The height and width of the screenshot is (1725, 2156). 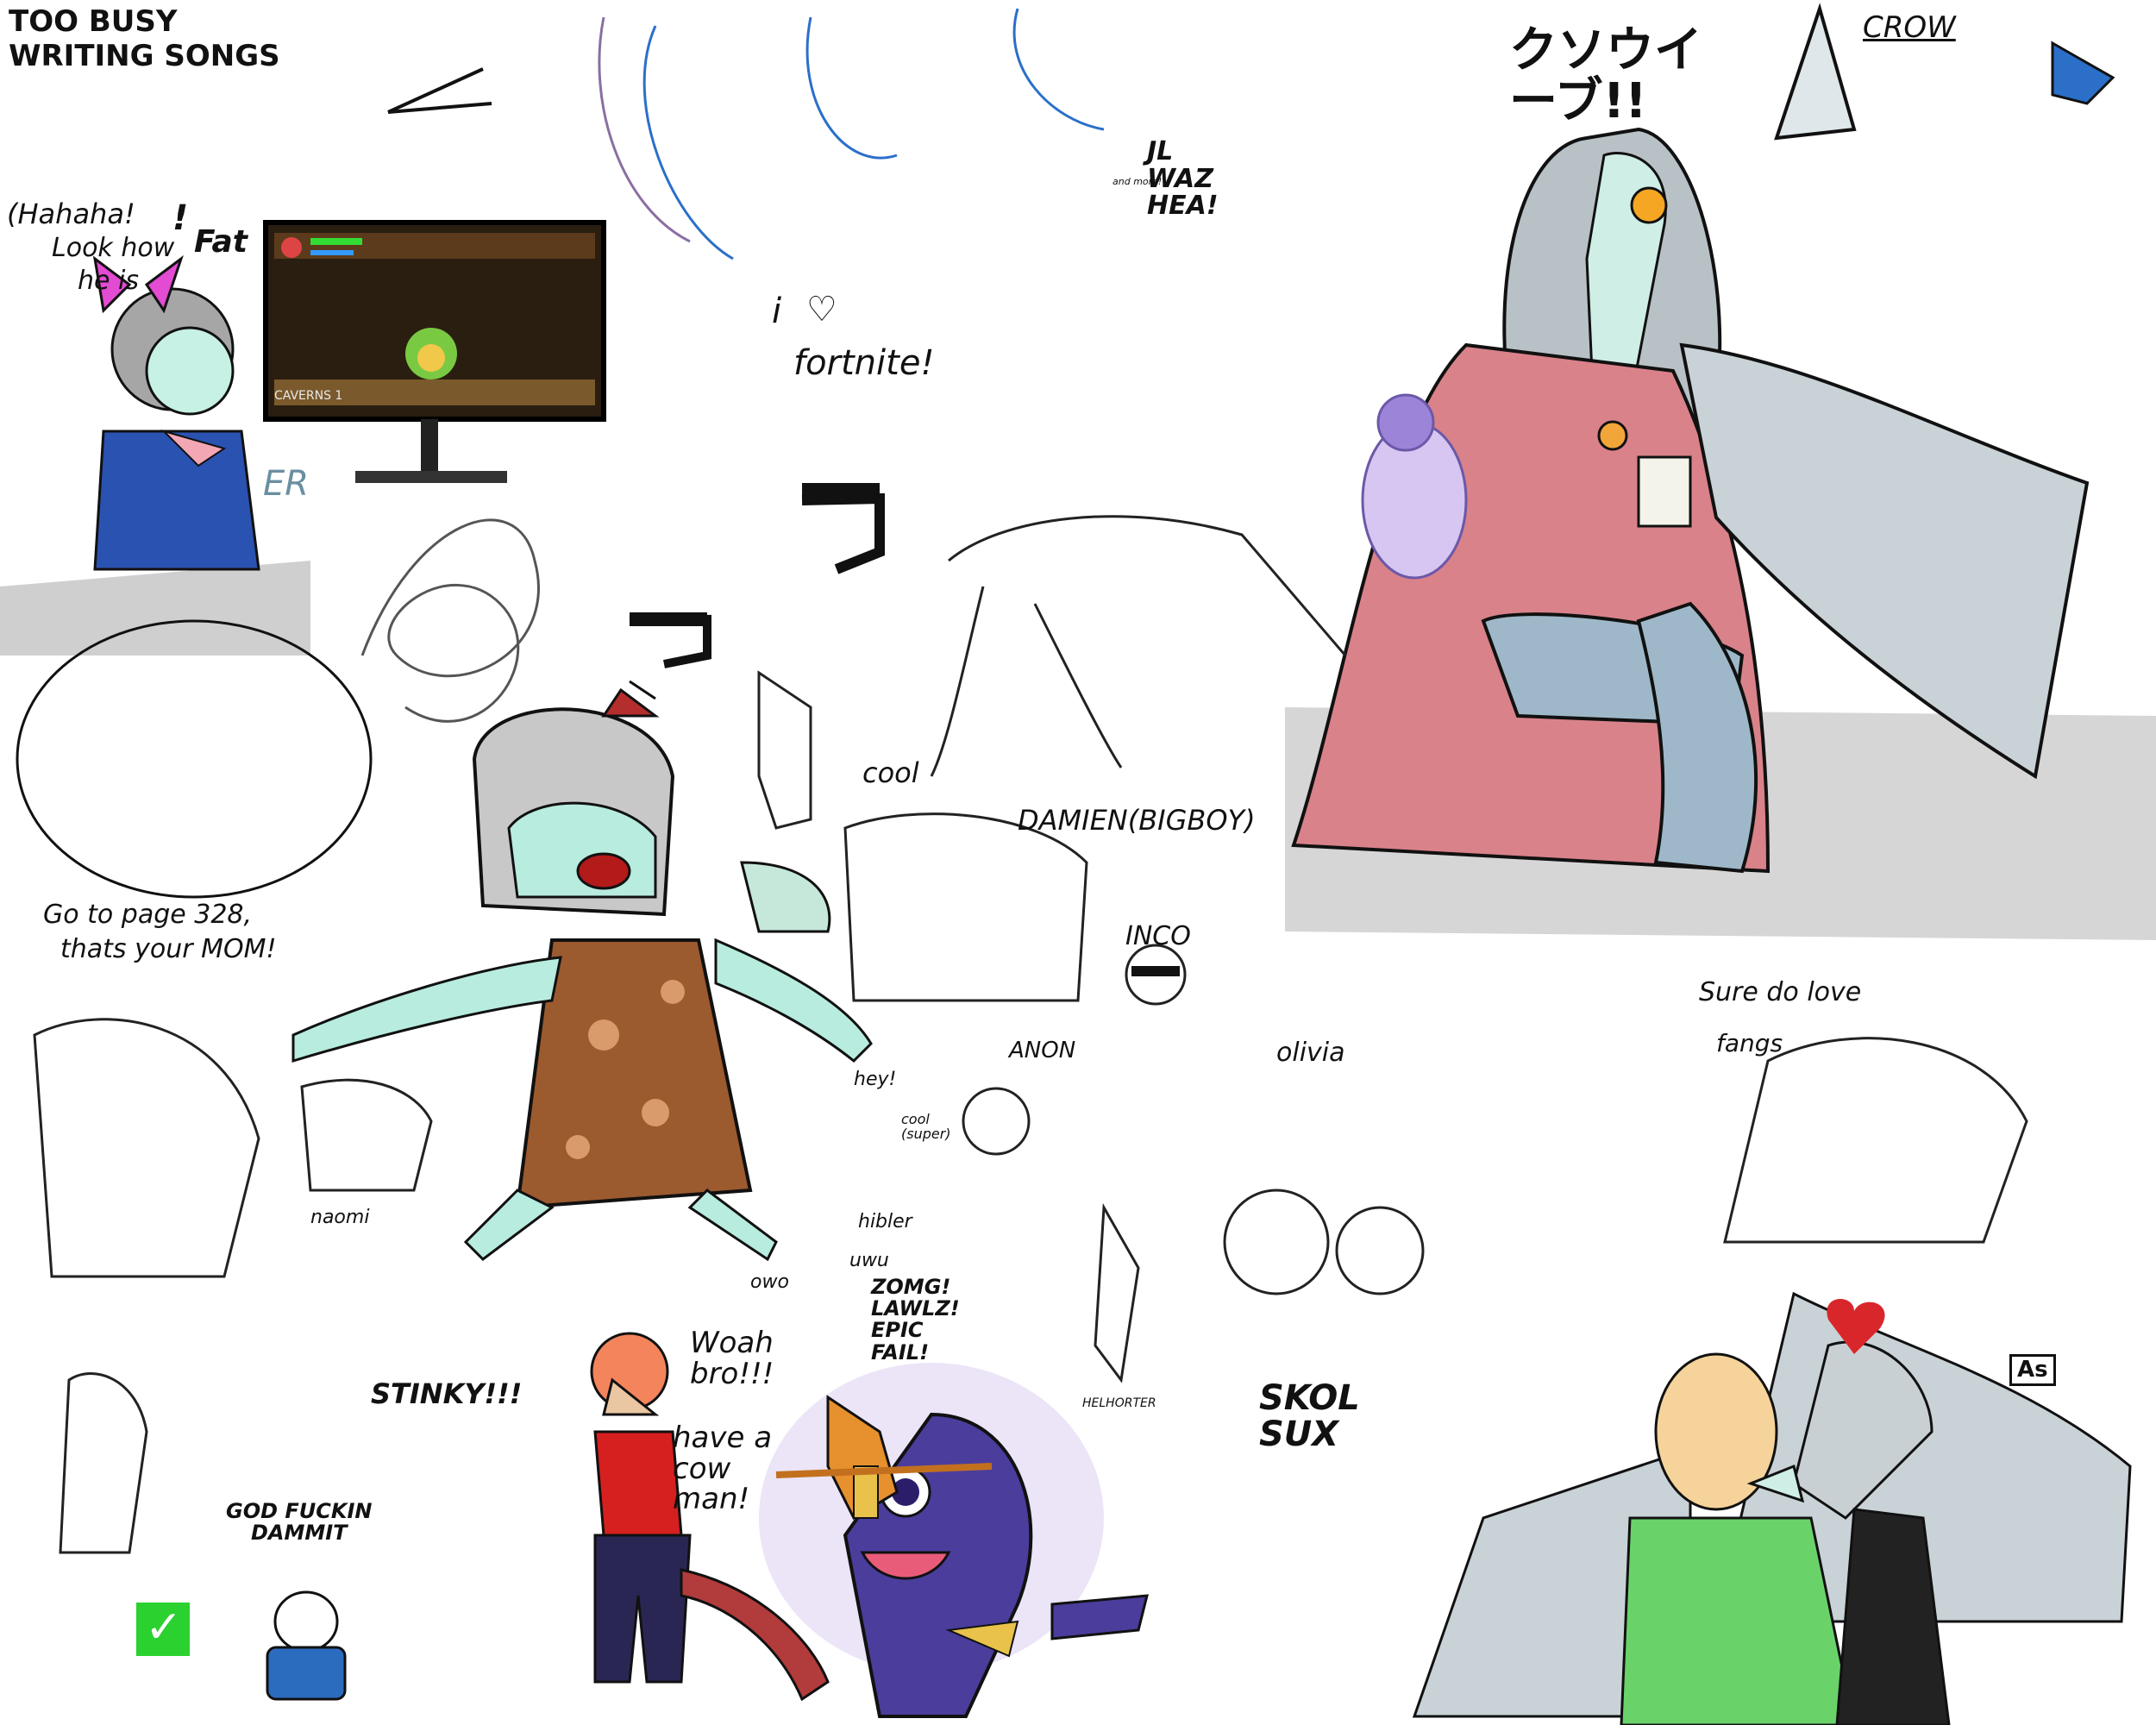 What do you see at coordinates (630, 699) in the screenshot?
I see `center-girl-bow` at bounding box center [630, 699].